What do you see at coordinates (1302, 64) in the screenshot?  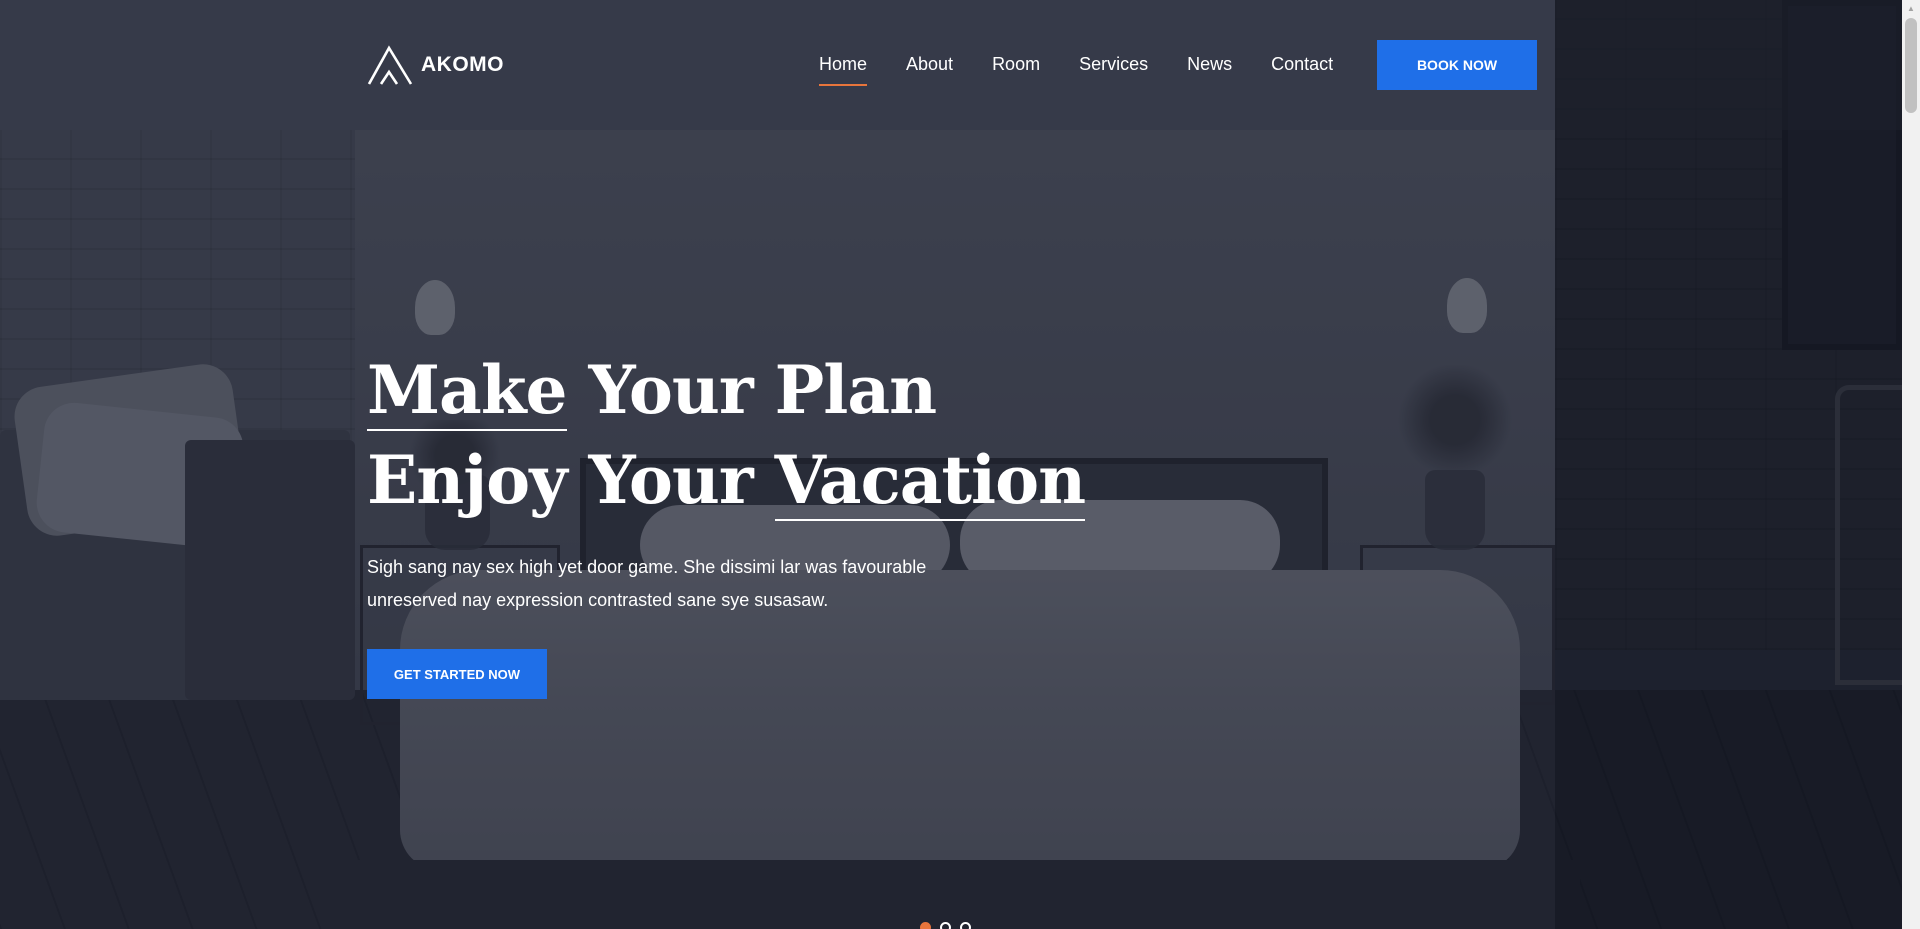 I see `nav-item-contact: Contact` at bounding box center [1302, 64].